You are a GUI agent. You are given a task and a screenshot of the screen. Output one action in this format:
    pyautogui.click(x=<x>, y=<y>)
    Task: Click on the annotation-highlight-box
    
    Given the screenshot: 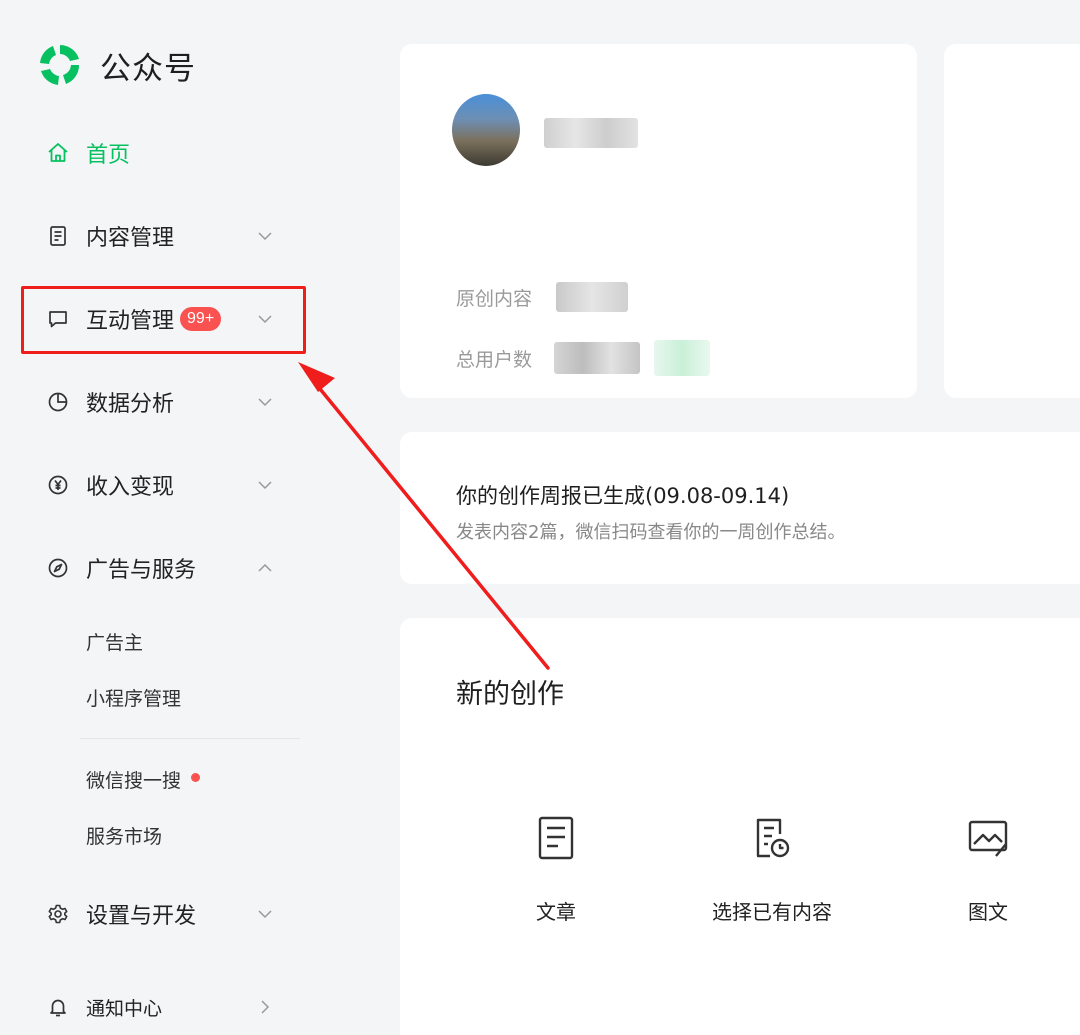 What is the action you would take?
    pyautogui.click(x=163, y=320)
    